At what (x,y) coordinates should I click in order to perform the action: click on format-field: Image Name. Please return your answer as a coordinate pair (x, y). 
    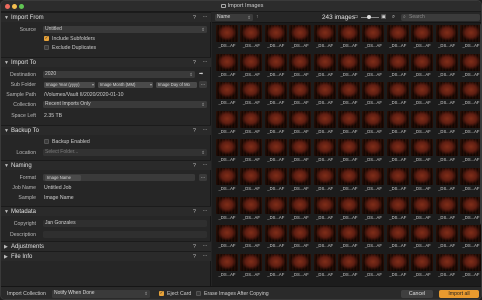
    Looking at the image, I should click on (119, 177).